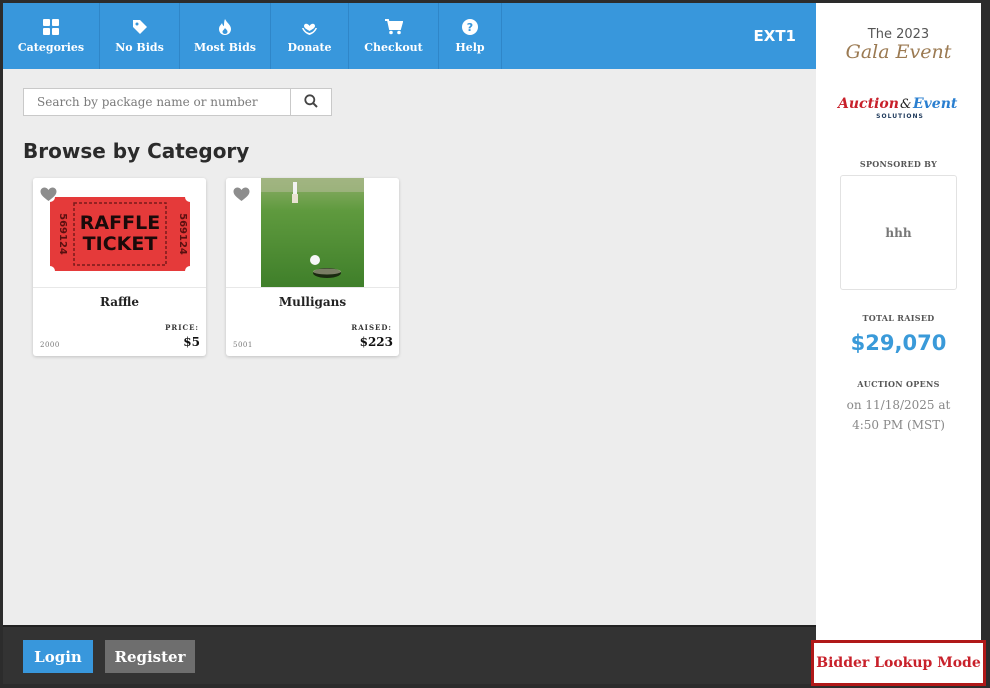  Describe the element at coordinates (243, 345) in the screenshot. I see `card-number: 5001` at that location.